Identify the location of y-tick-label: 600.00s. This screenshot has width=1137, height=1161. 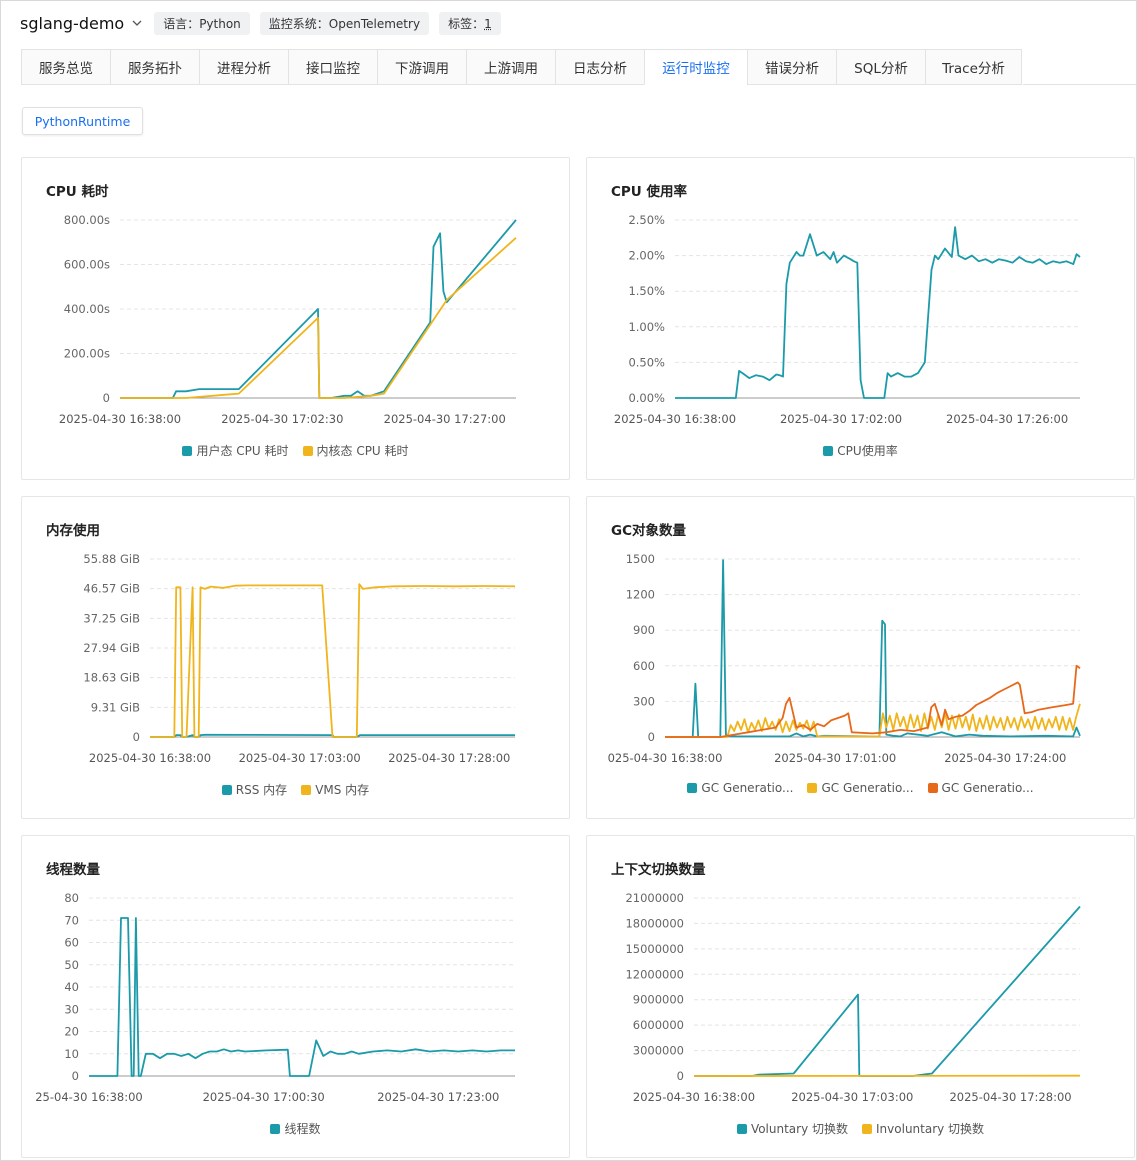
(87, 265).